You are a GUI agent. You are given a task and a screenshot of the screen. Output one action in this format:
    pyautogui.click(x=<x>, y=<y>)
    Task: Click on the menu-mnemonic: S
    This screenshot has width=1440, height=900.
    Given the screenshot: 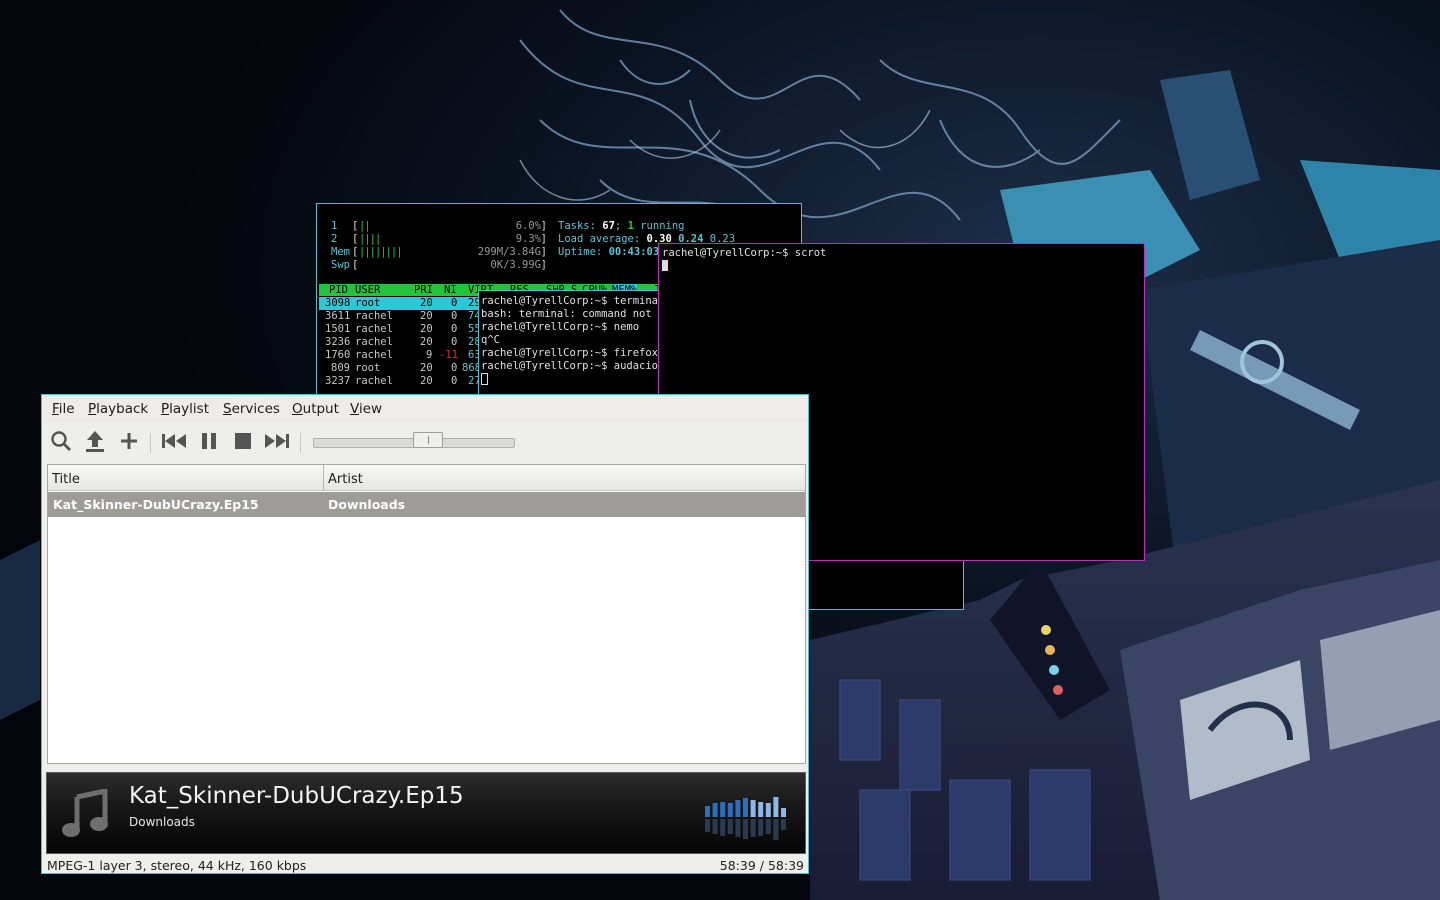 What is the action you would take?
    pyautogui.click(x=227, y=409)
    